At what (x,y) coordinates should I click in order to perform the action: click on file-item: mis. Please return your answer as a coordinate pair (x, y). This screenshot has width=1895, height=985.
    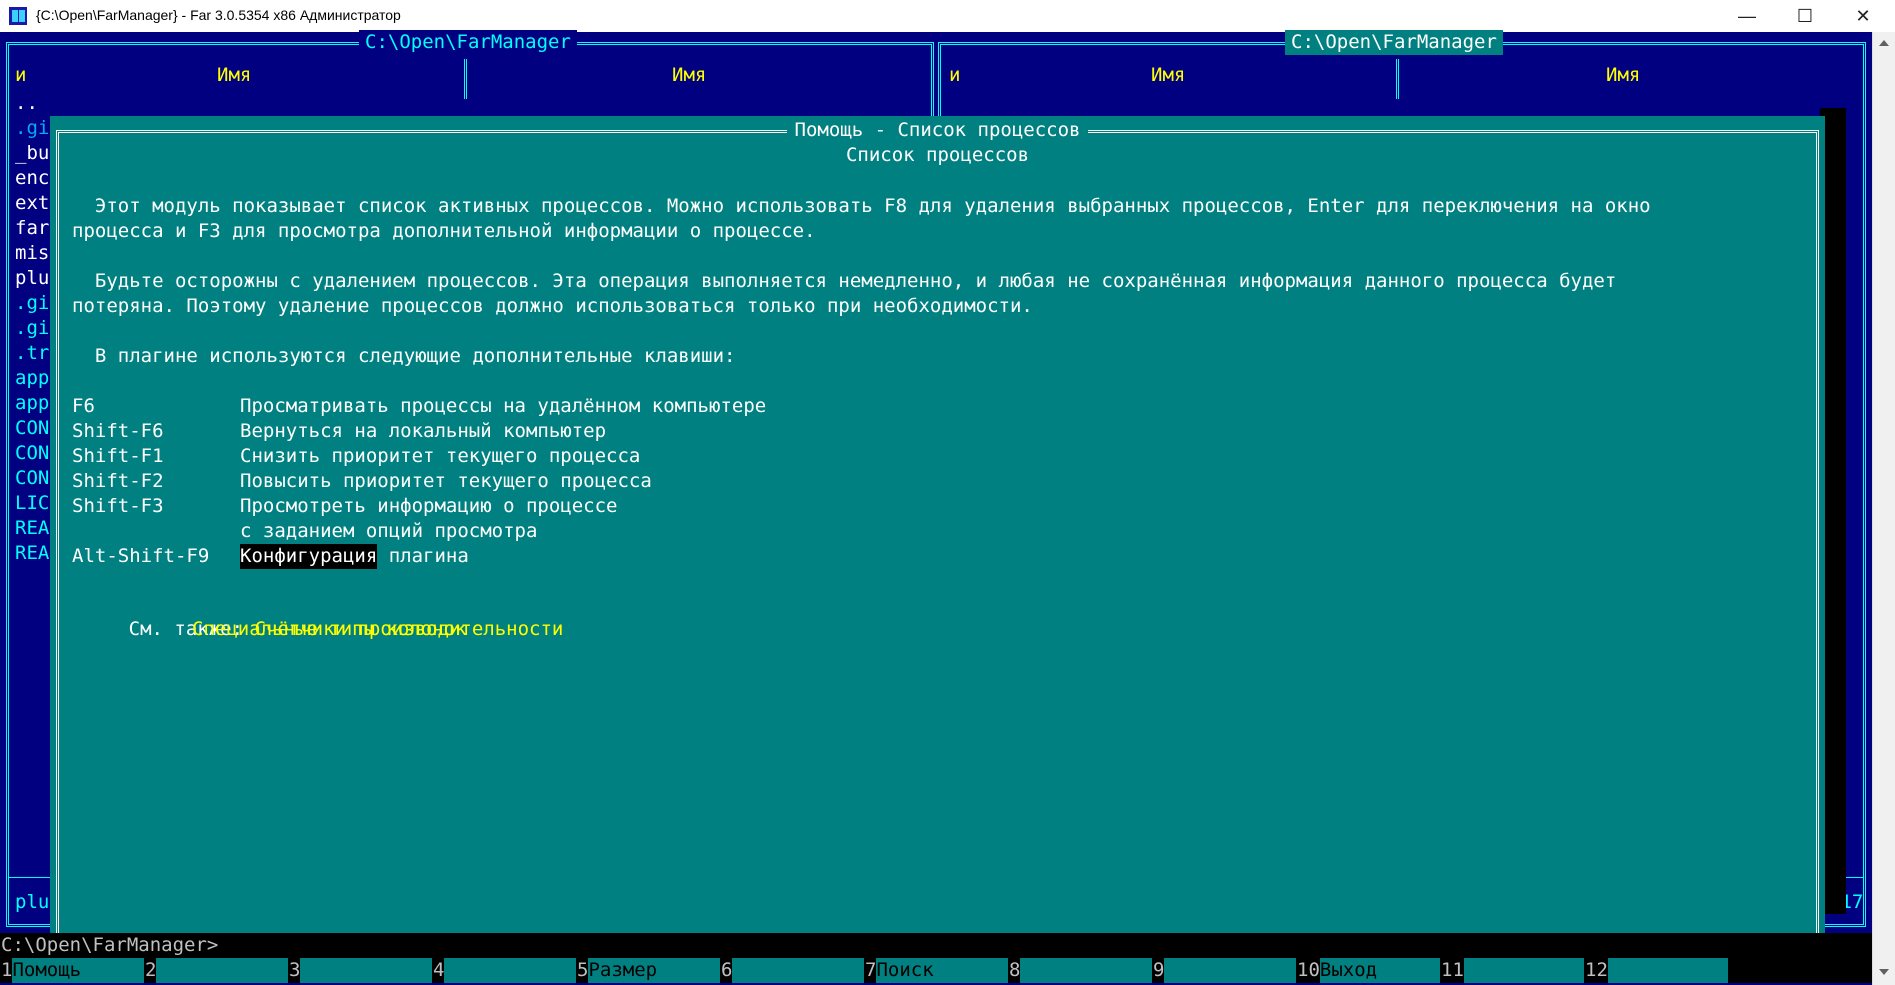
    Looking at the image, I should click on (35, 253).